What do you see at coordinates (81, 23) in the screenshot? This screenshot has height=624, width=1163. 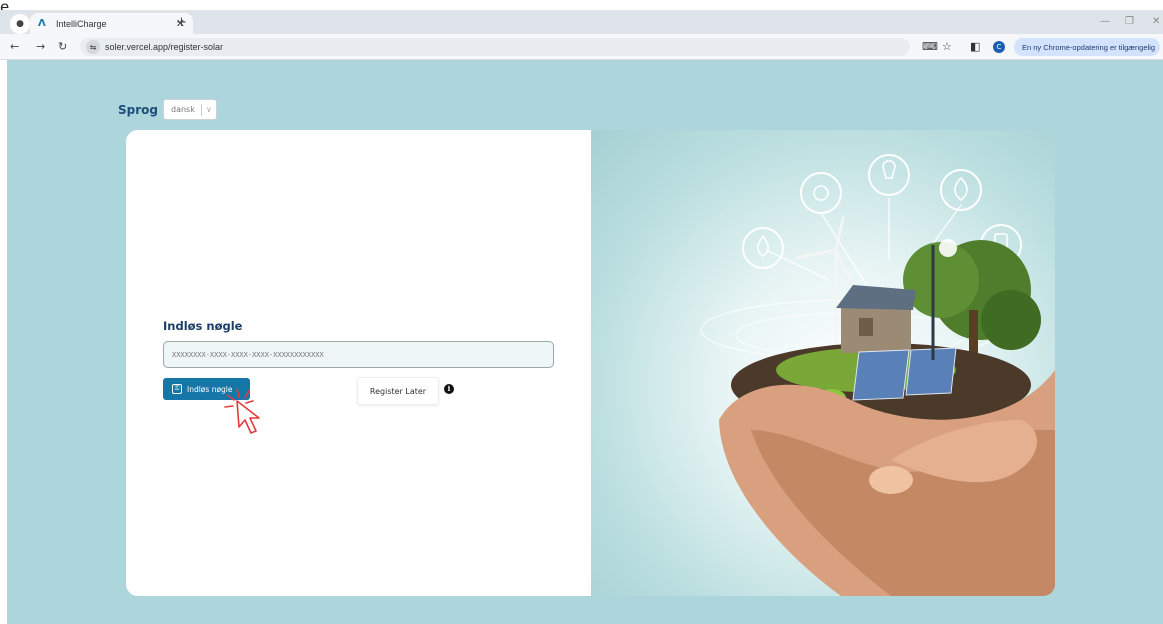 I see `tab-title: IntelliCharge` at bounding box center [81, 23].